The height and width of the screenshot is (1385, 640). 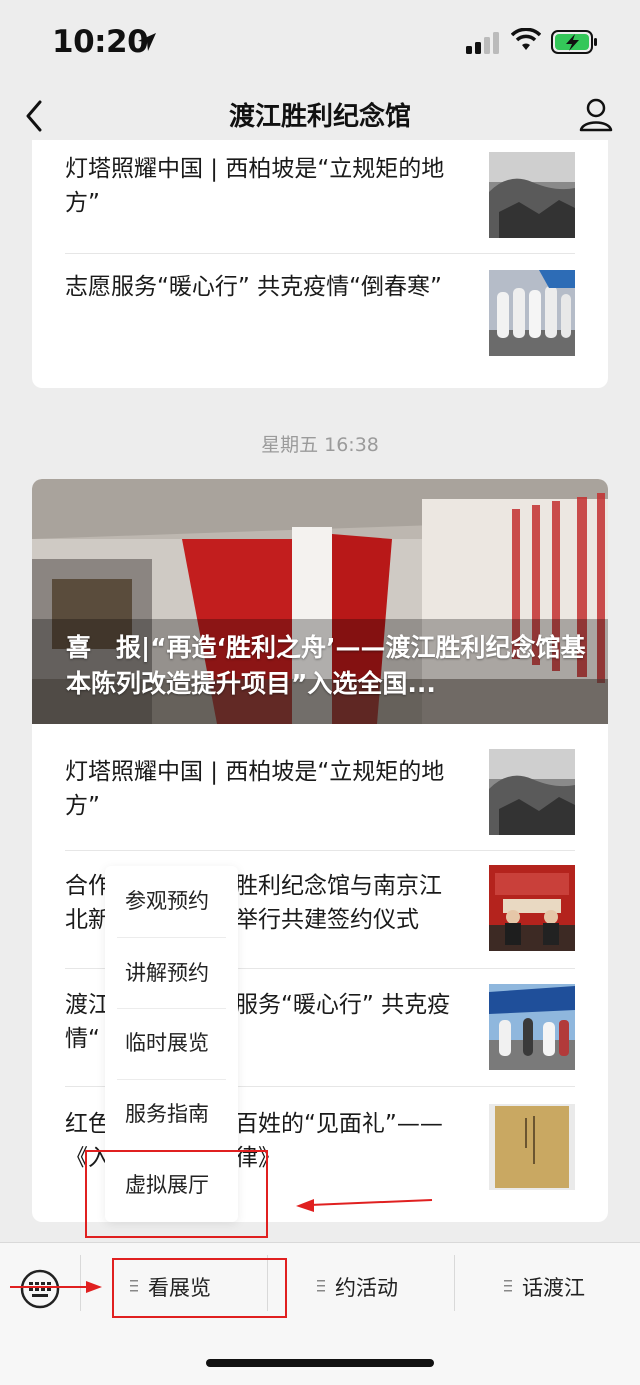 What do you see at coordinates (171, 901) in the screenshot?
I see `menu-item-visit-booking: 参观预约` at bounding box center [171, 901].